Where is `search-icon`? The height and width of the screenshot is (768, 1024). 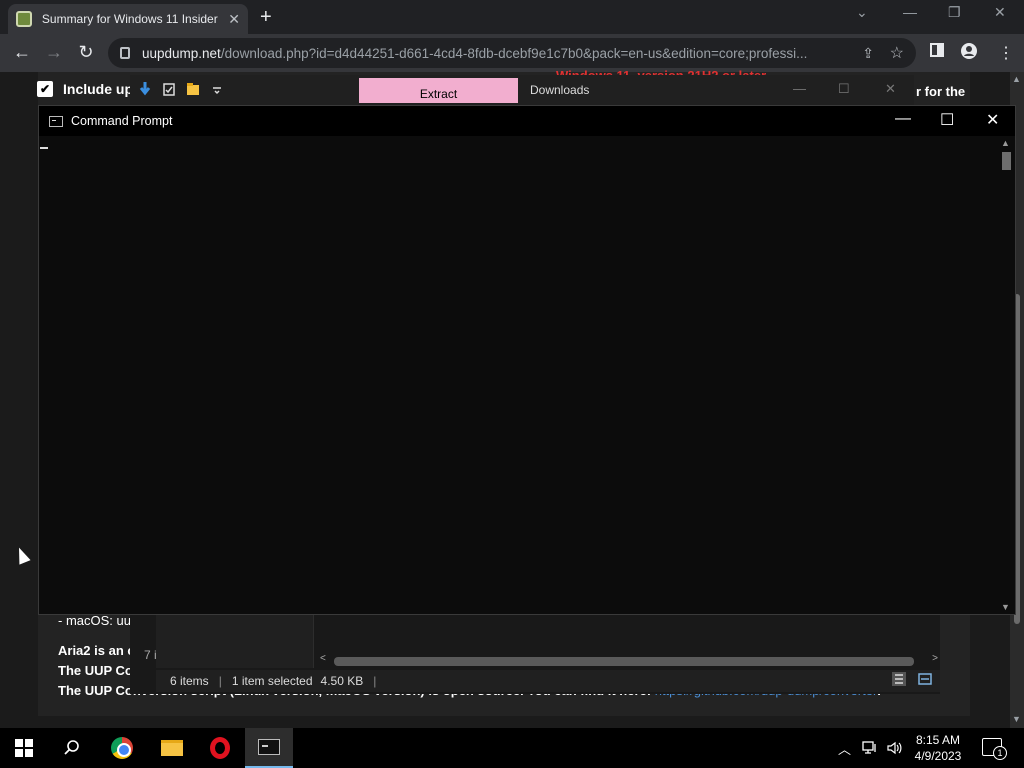 search-icon is located at coordinates (71, 747).